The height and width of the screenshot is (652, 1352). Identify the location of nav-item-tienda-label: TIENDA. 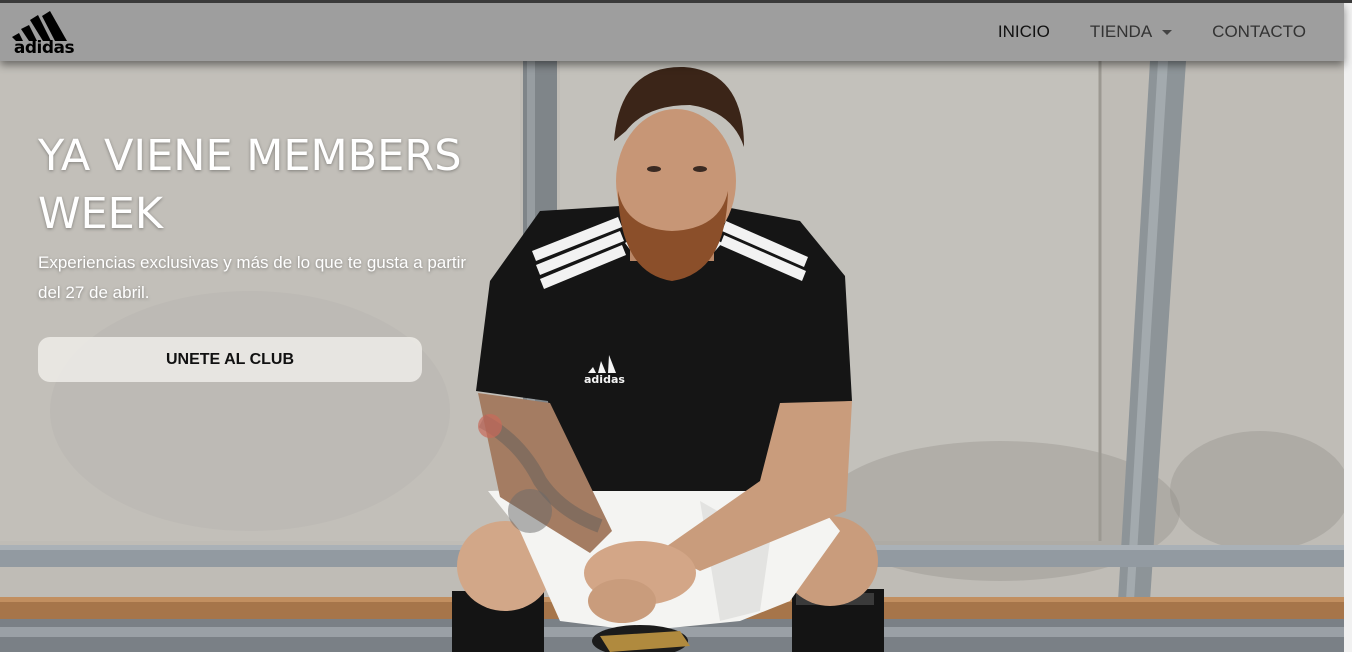
(1121, 31).